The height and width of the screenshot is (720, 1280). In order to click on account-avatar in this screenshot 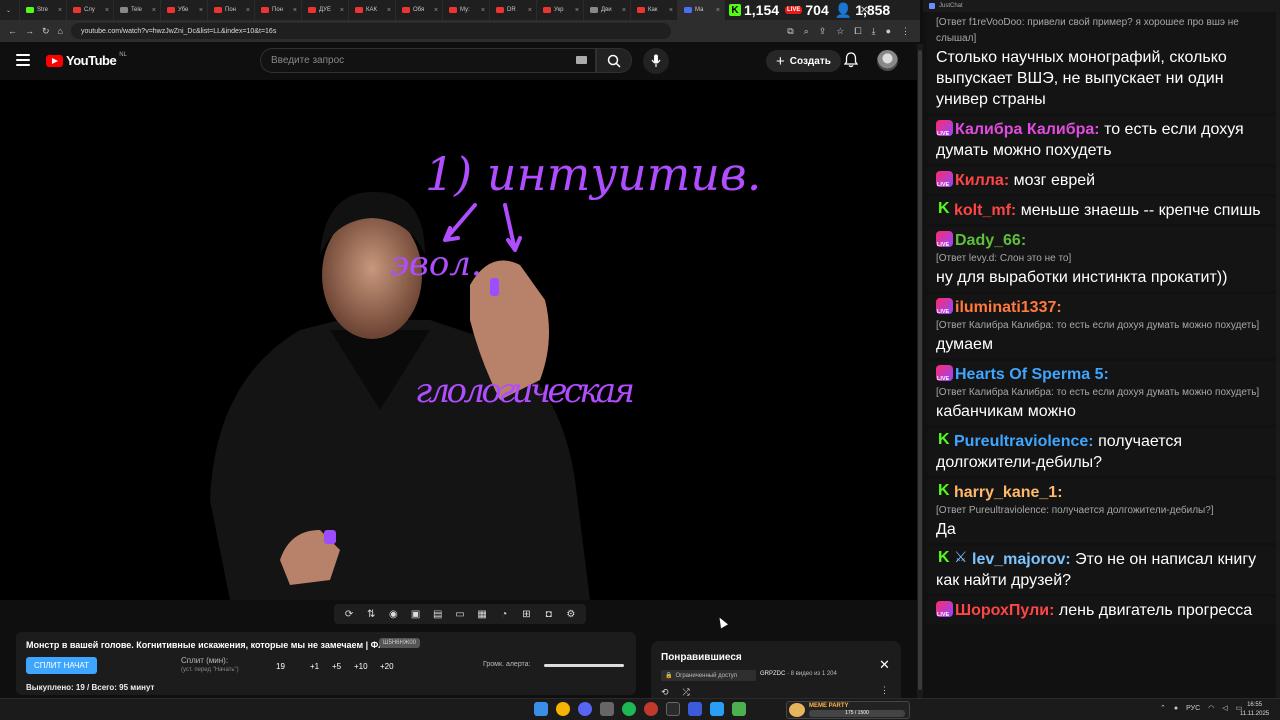, I will do `click(887, 60)`.